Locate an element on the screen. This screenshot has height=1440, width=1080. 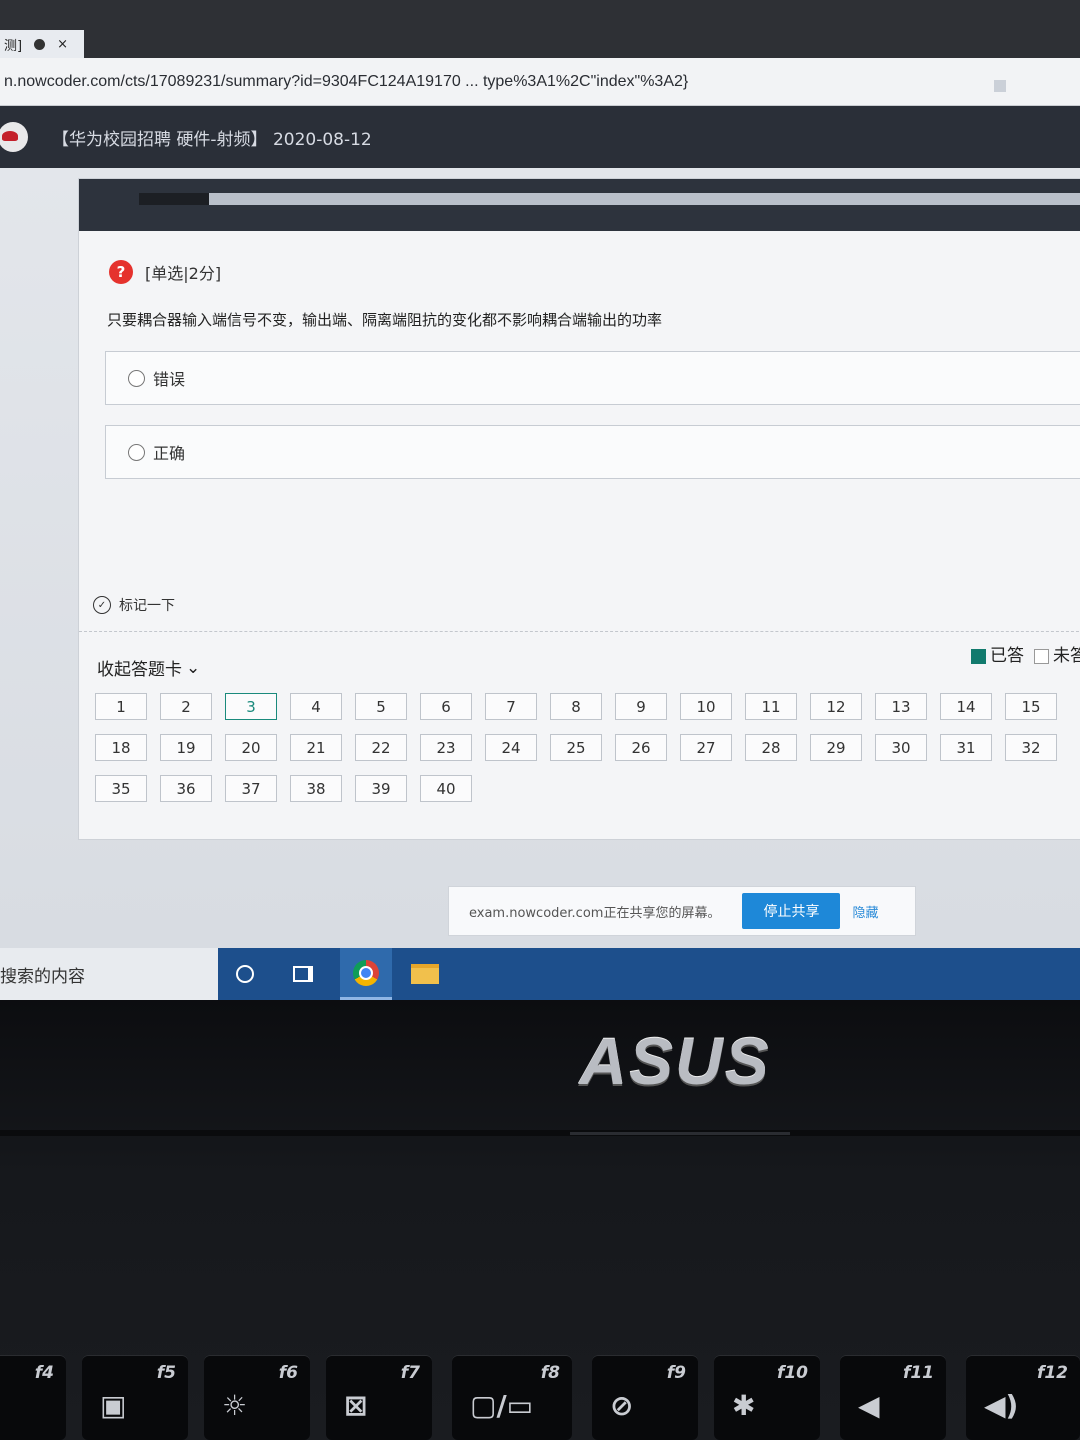
answer-grid-row: 18 19 20 21 22 23 24 25 26 27 28 29 30 31 32 is located at coordinates (587, 747).